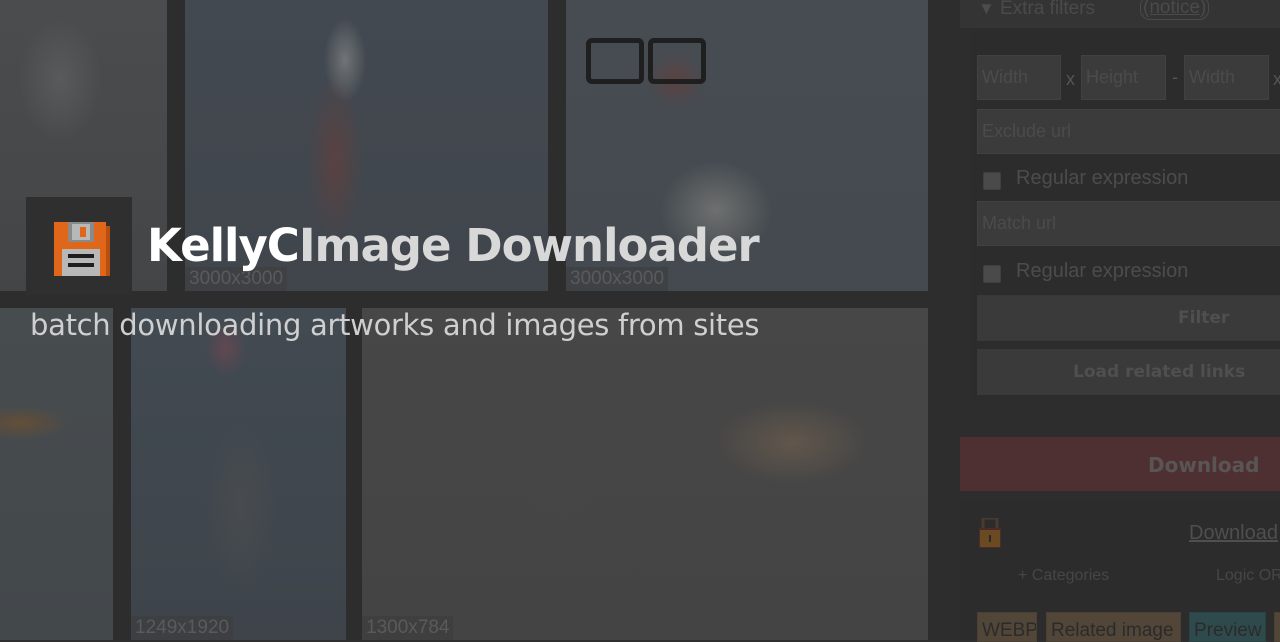  I want to click on gallery-image: 1249x1920, so click(238, 474).